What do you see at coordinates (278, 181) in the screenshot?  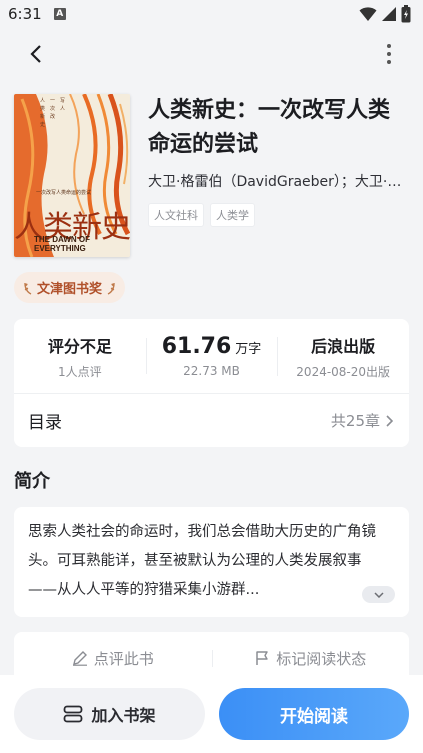 I see `book-author: 大卫·格雷伯（DavidGraeber）；大卫·温格罗` at bounding box center [278, 181].